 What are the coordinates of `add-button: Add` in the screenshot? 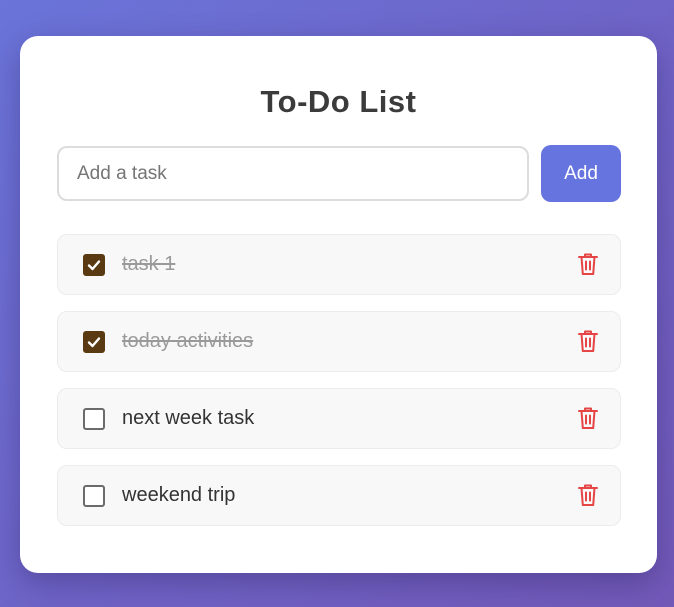 It's located at (581, 173).